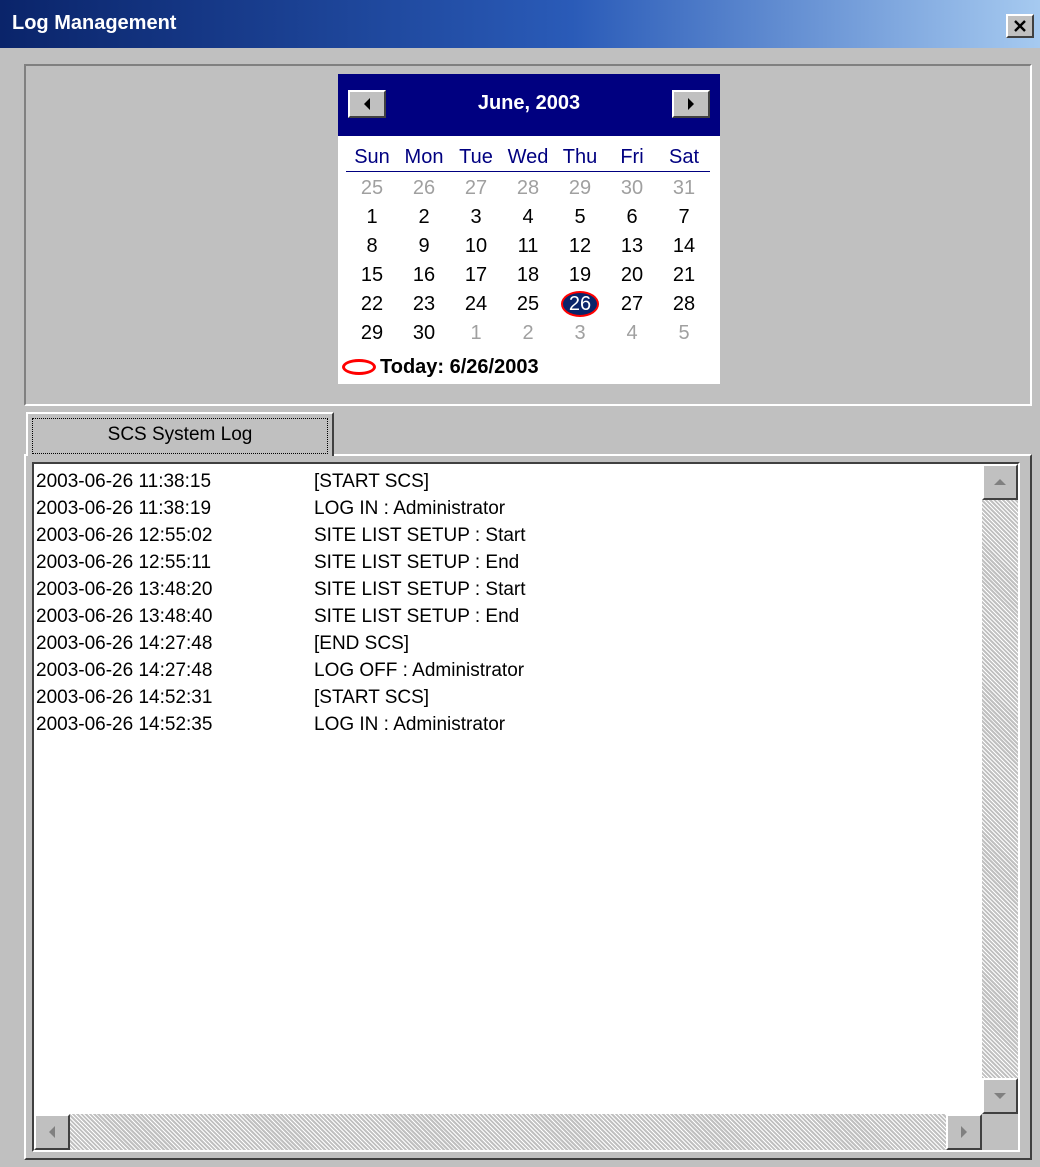  I want to click on log-message: [END SCS], so click(362, 643).